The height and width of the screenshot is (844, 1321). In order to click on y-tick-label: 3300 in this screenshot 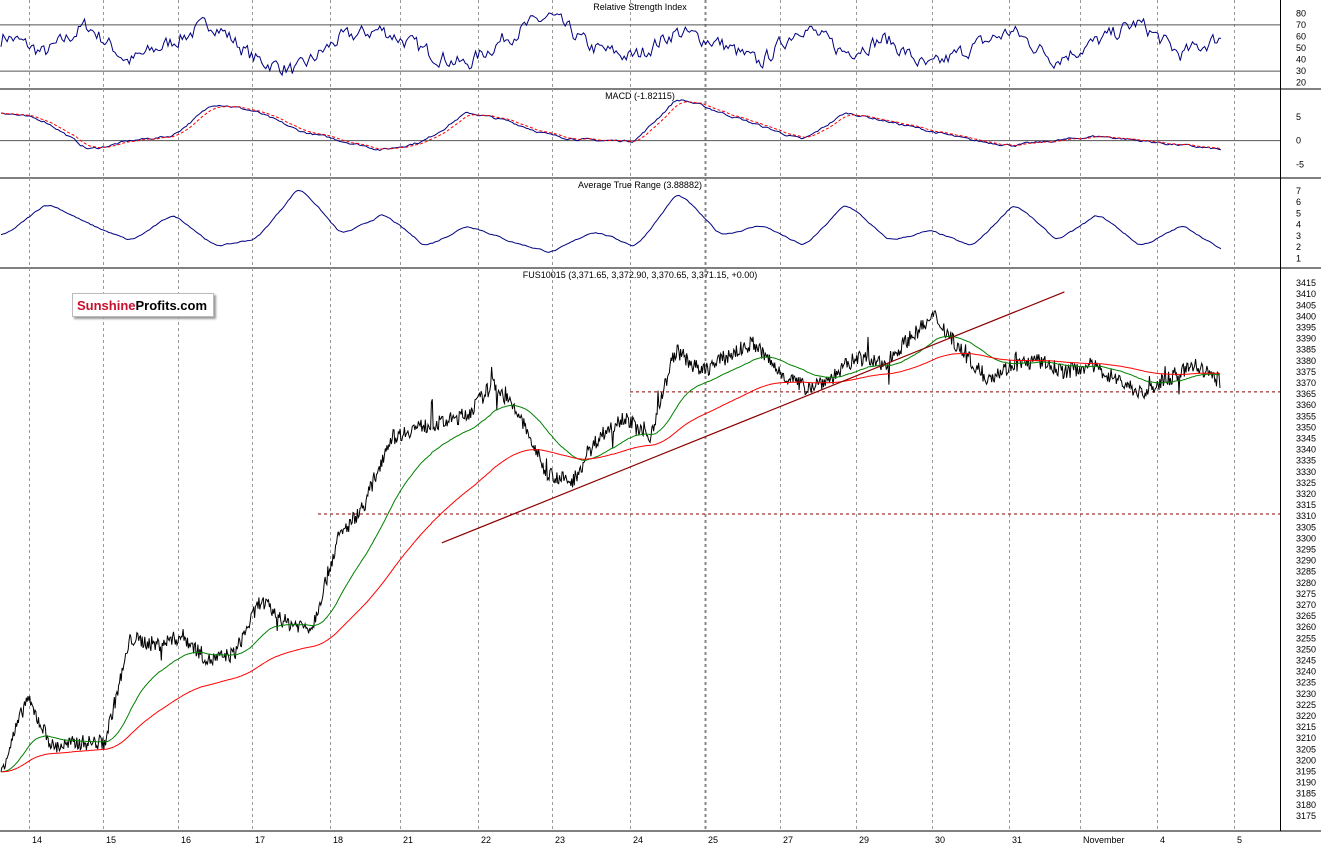, I will do `click(1306, 538)`.